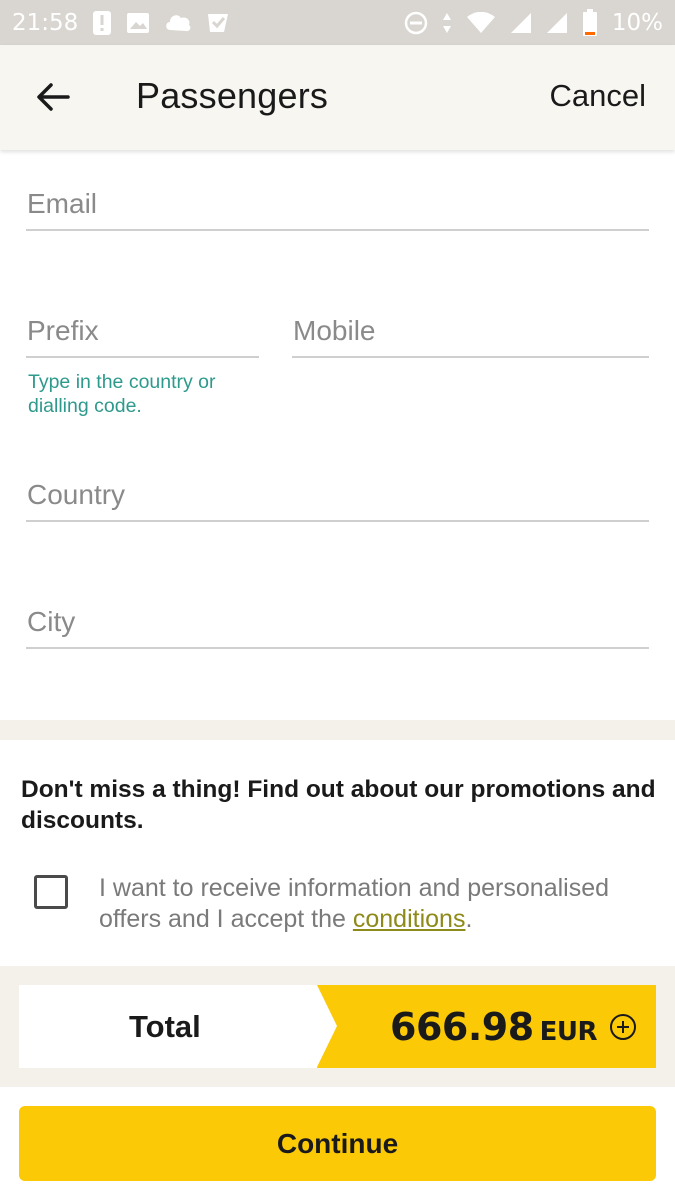  What do you see at coordinates (416, 23) in the screenshot?
I see `do-not-disturb-icon` at bounding box center [416, 23].